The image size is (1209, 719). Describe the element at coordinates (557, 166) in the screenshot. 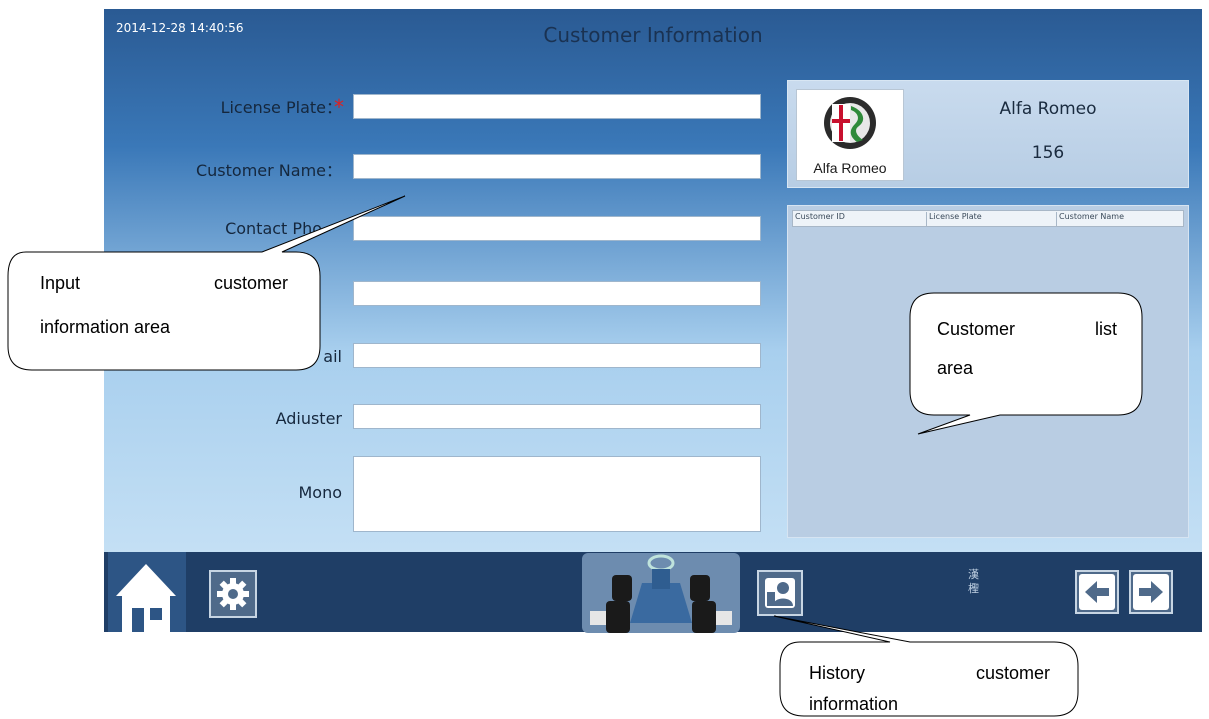

I see `customer-name-input` at that location.